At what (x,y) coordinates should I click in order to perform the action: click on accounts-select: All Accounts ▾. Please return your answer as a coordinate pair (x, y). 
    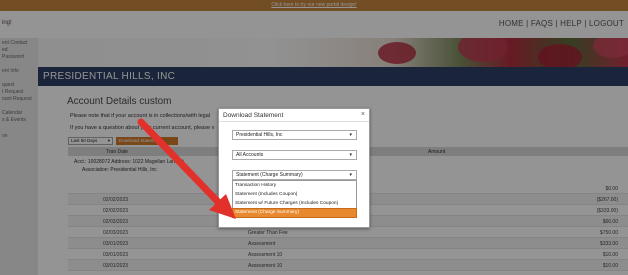
    Looking at the image, I should click on (294, 155).